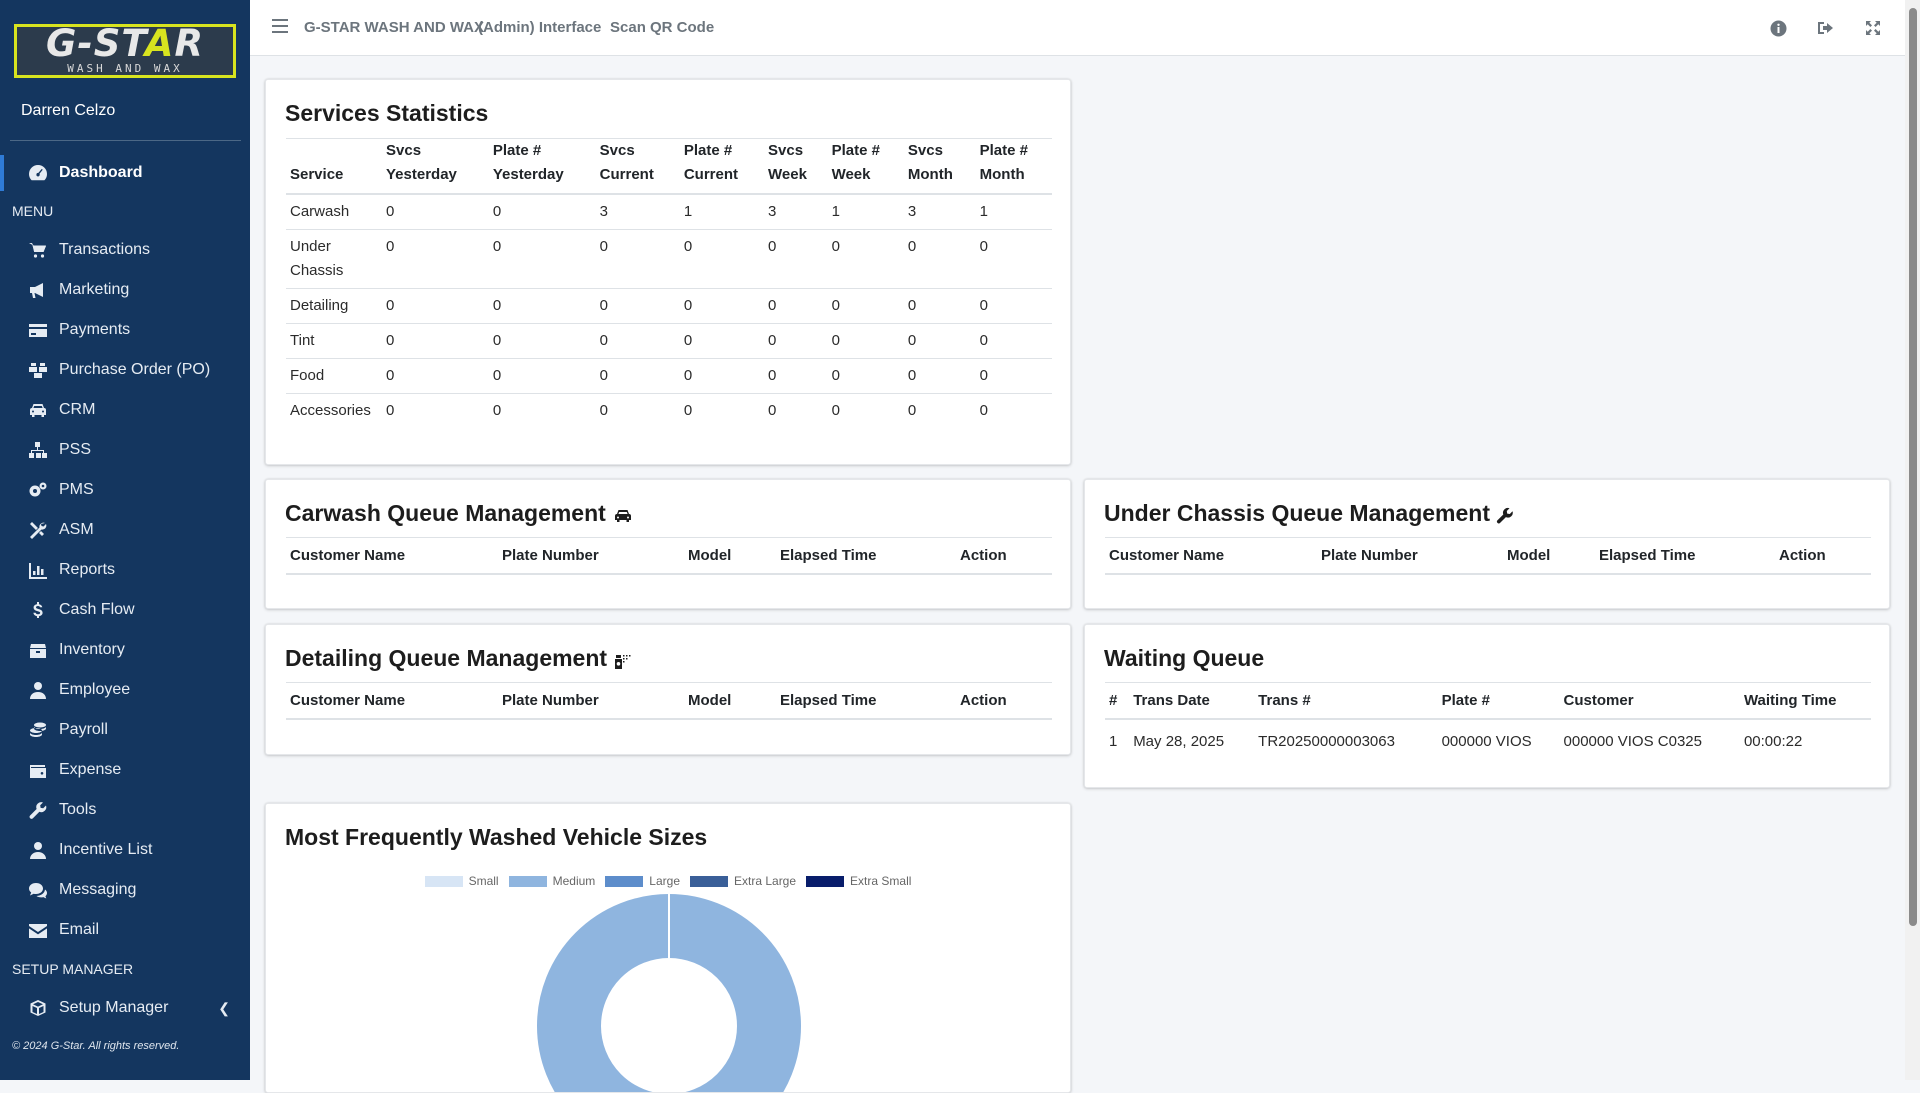 This screenshot has width=1920, height=1093. Describe the element at coordinates (38, 370) in the screenshot. I see `boxes-icon` at that location.